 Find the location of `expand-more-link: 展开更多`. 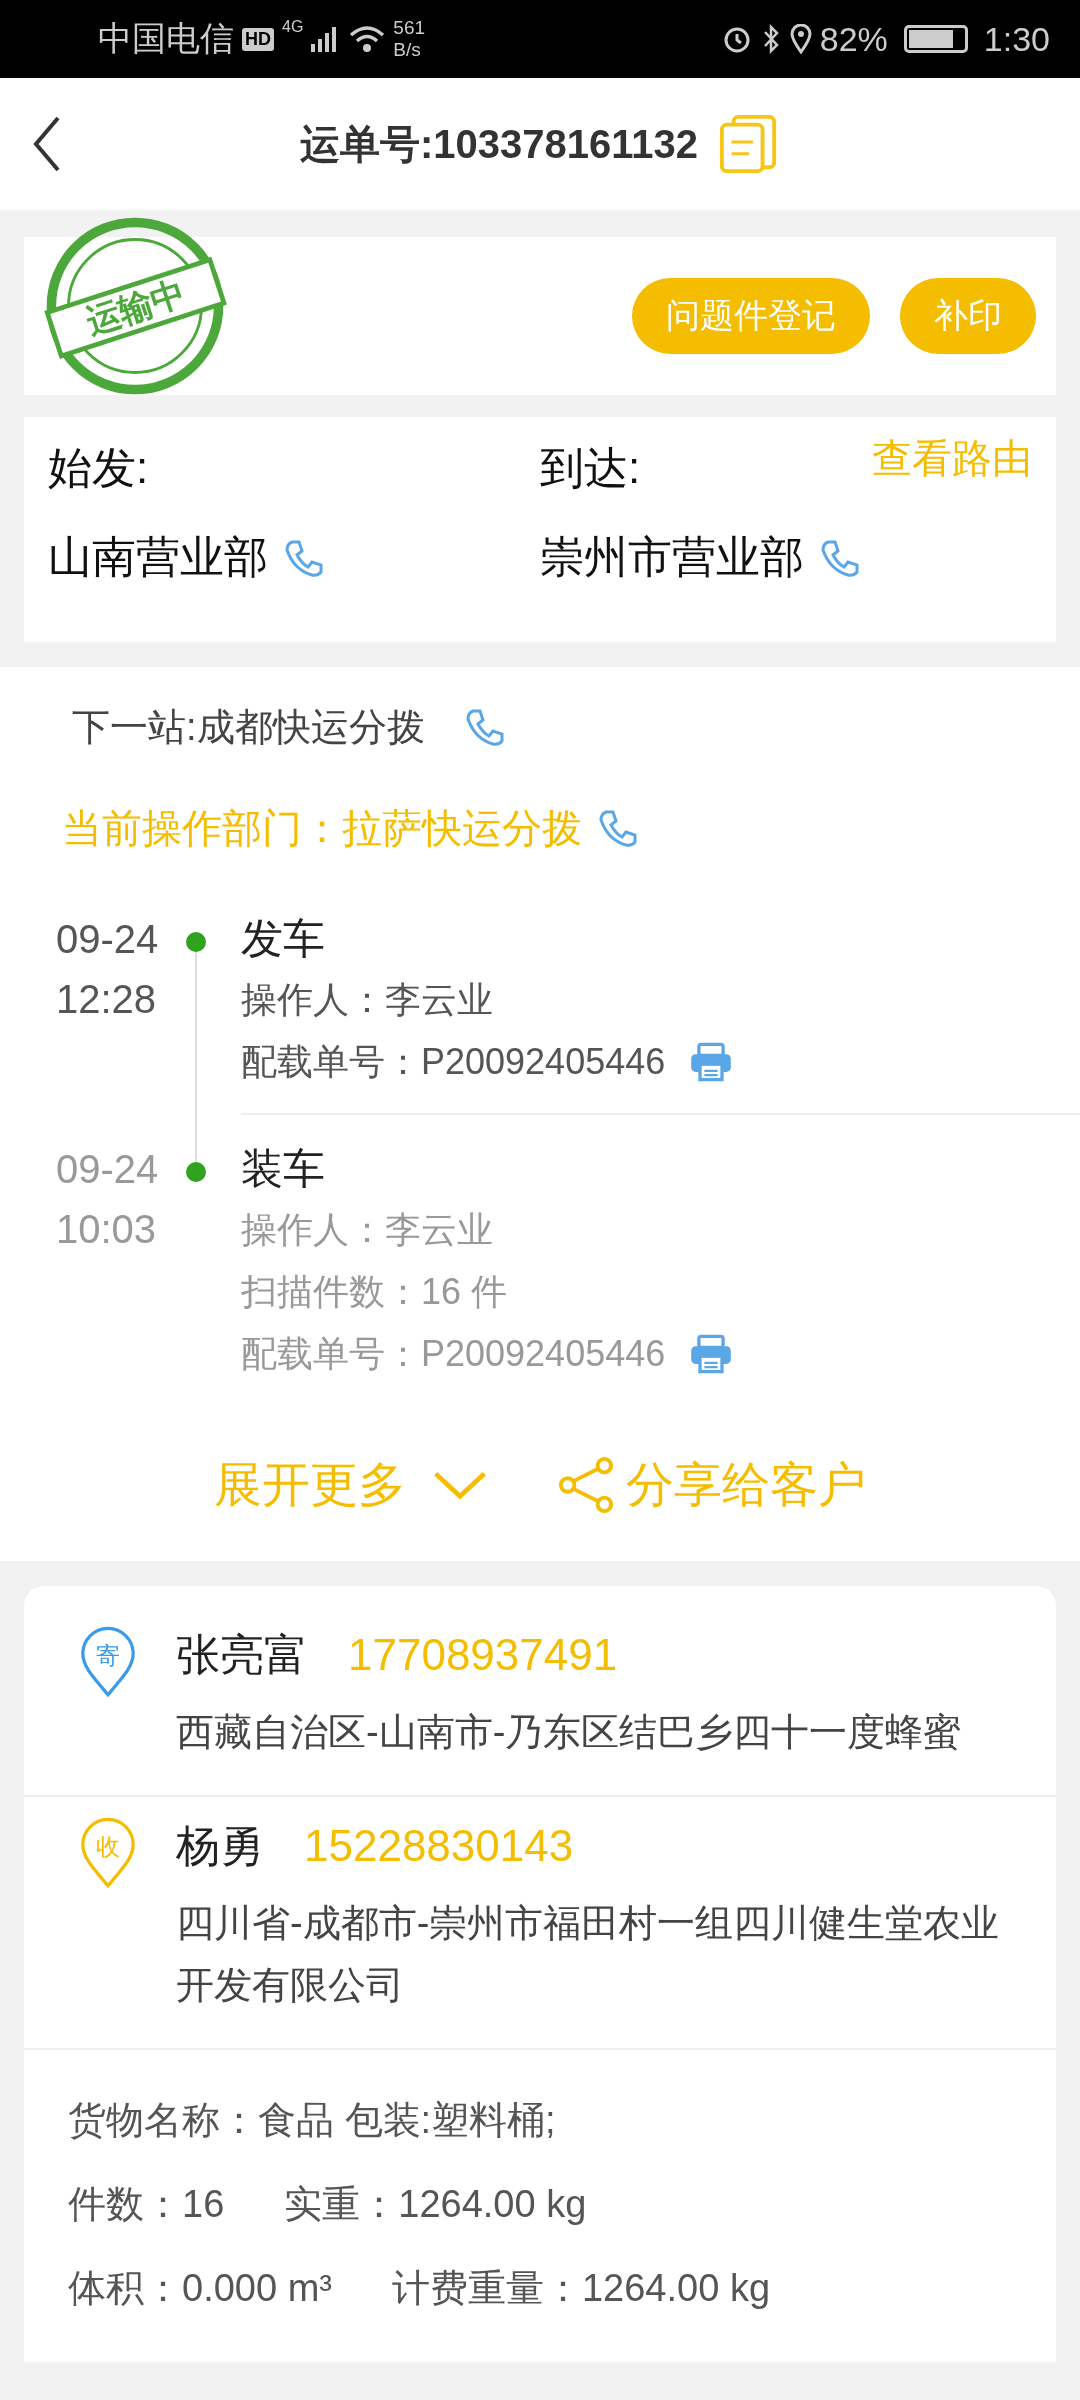

expand-more-link: 展开更多 is located at coordinates (351, 1485).